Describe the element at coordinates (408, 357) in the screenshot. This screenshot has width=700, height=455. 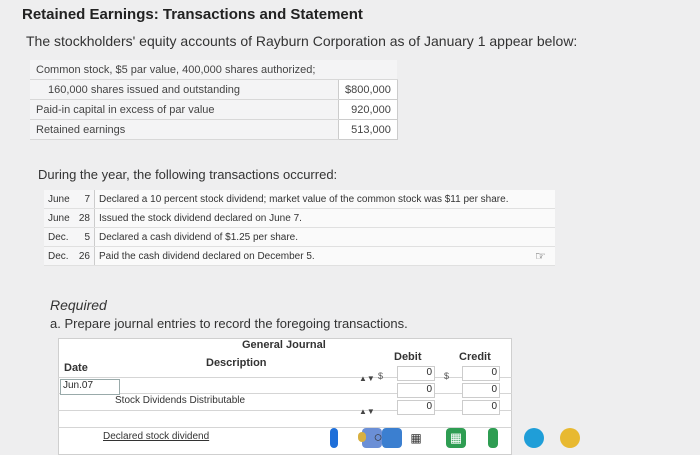
I see `column-header-debit: Debit` at that location.